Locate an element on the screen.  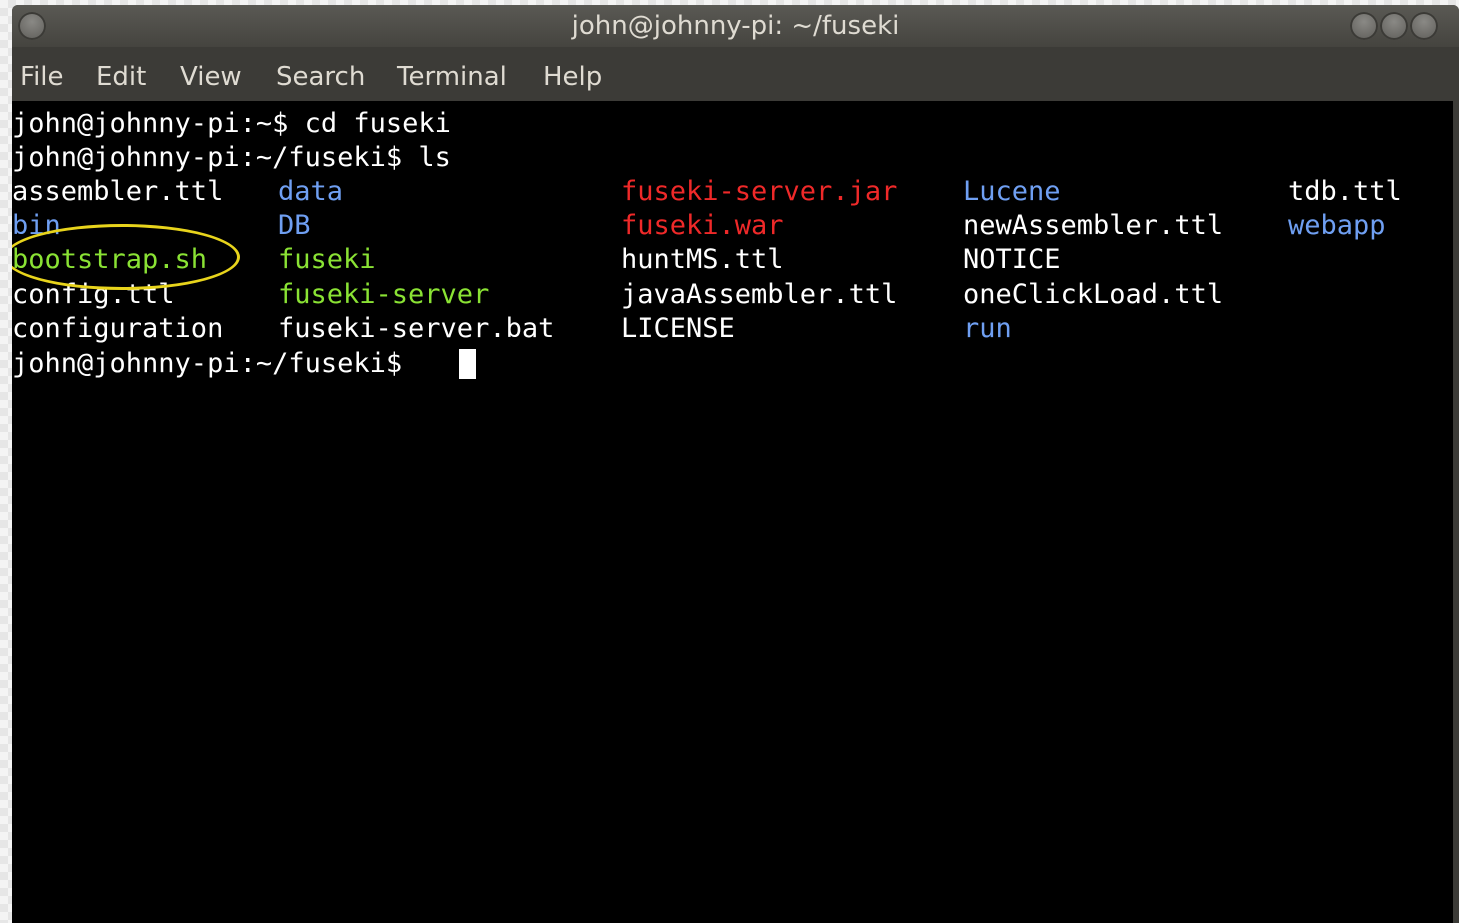
prompt-line: john@johnny-pi:~/fuseki$ ls is located at coordinates (231, 157).